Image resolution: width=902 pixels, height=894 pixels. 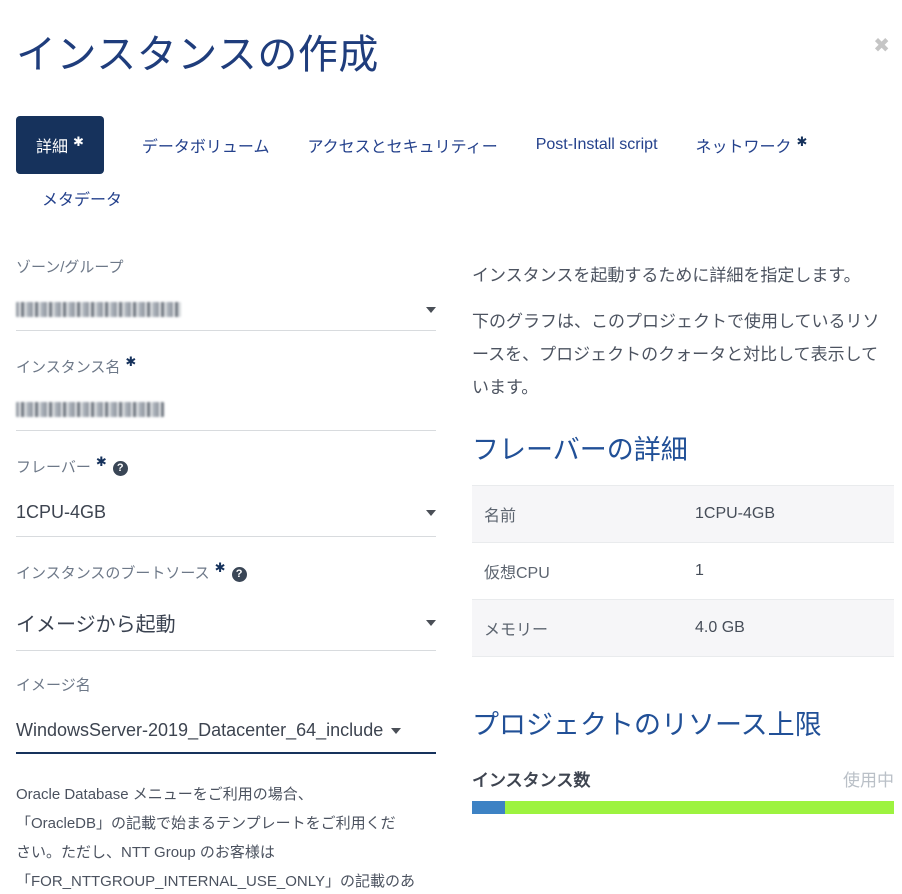 What do you see at coordinates (647, 725) in the screenshot?
I see `project-limits-heading: プロジェクトのリソース上限` at bounding box center [647, 725].